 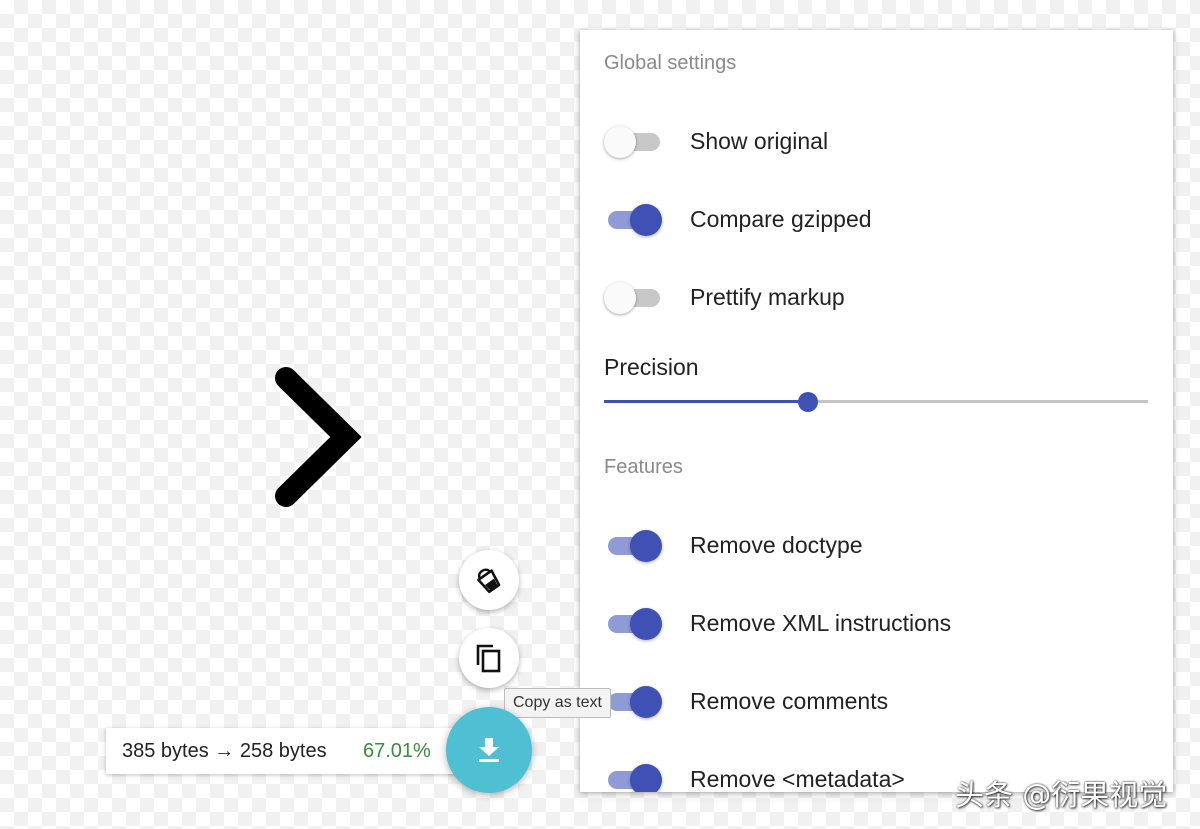 What do you see at coordinates (557, 703) in the screenshot?
I see `copy-tooltip: Copy as text` at bounding box center [557, 703].